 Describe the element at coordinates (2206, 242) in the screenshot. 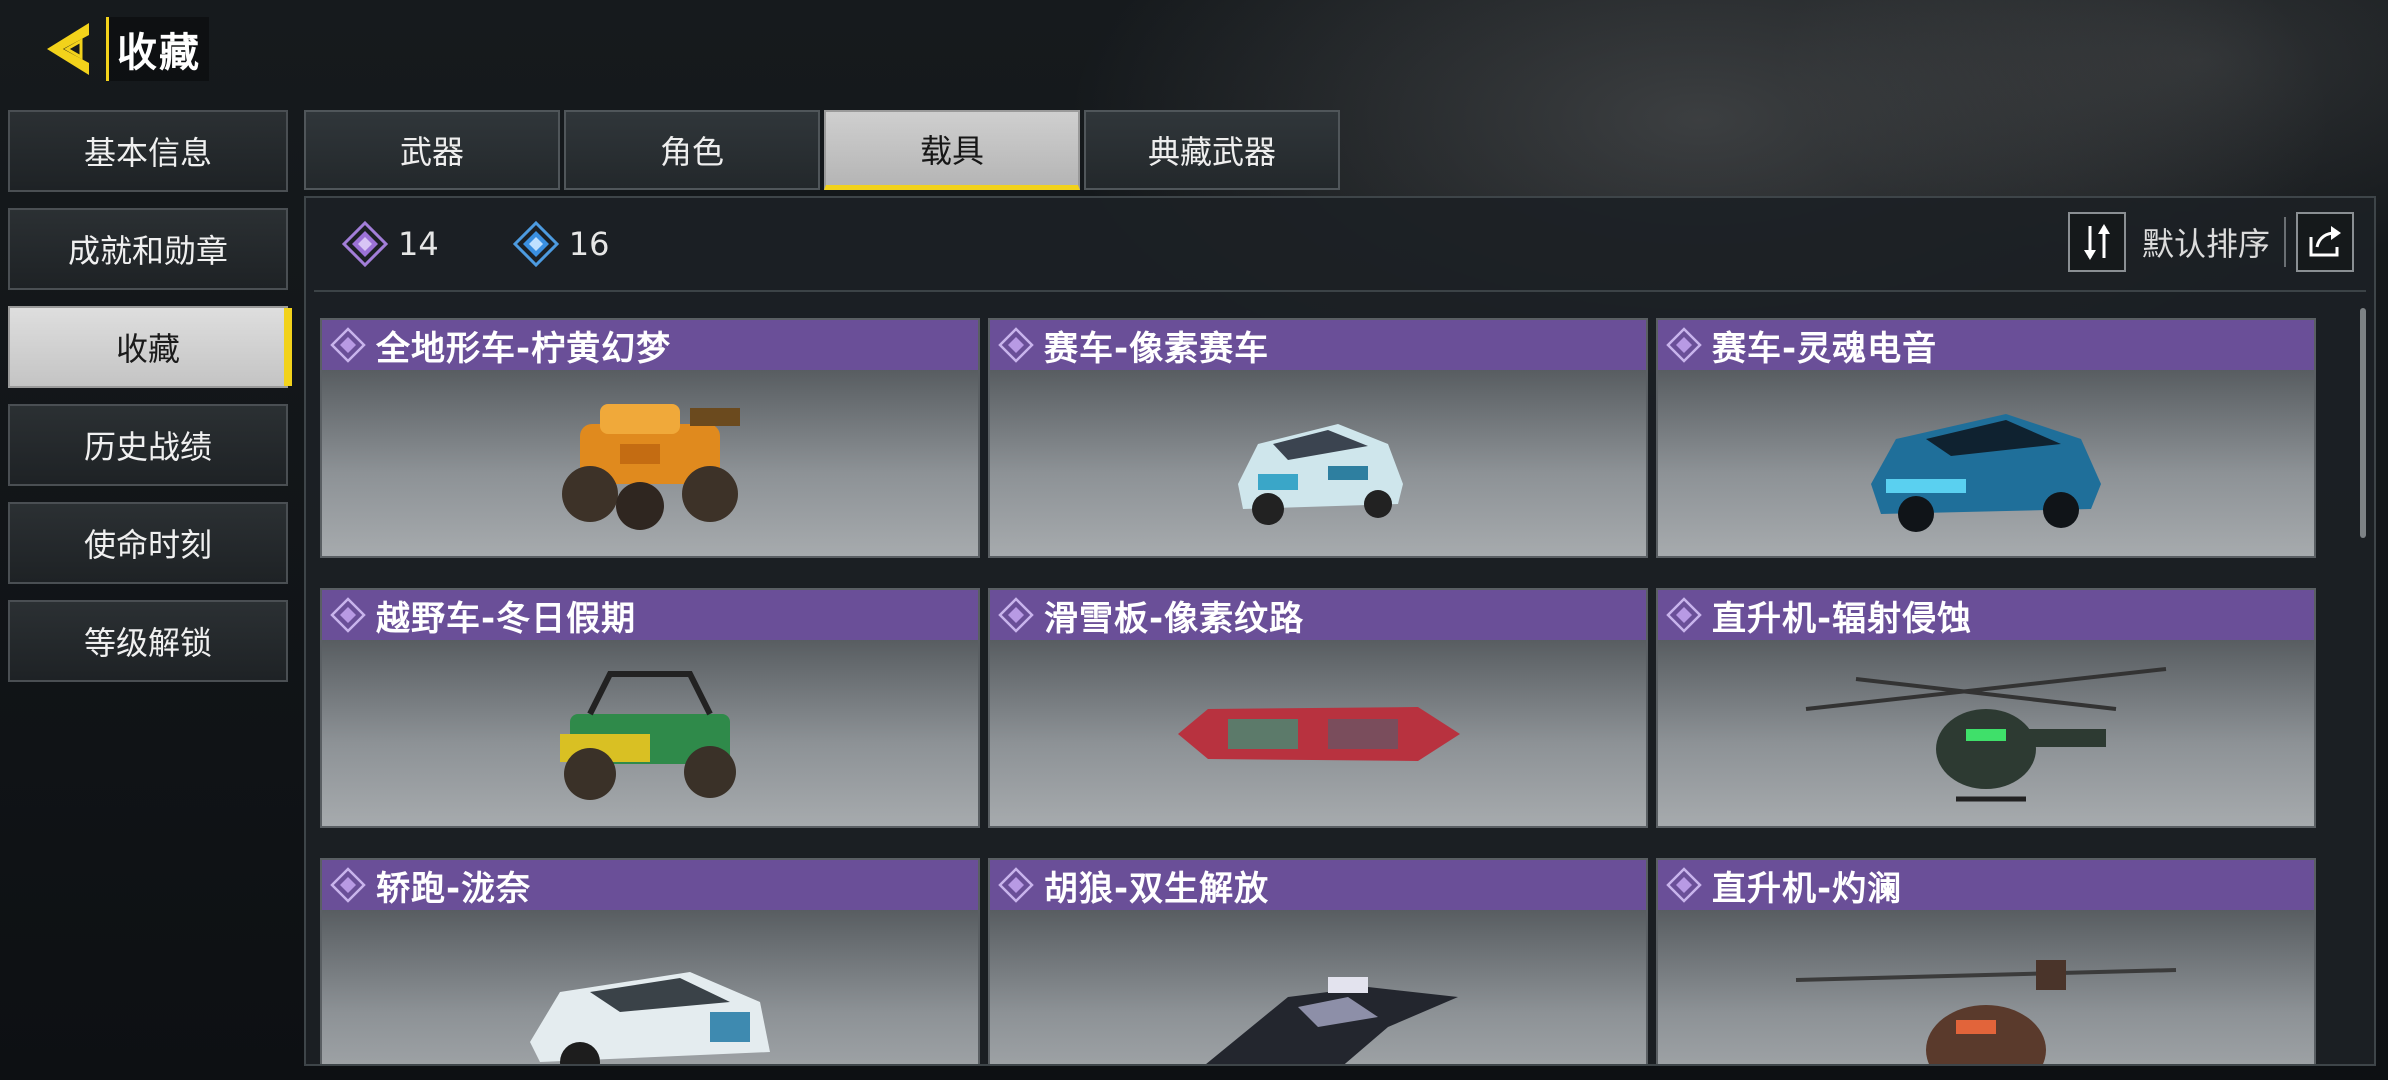

I see `sort-label: 默认排序` at that location.